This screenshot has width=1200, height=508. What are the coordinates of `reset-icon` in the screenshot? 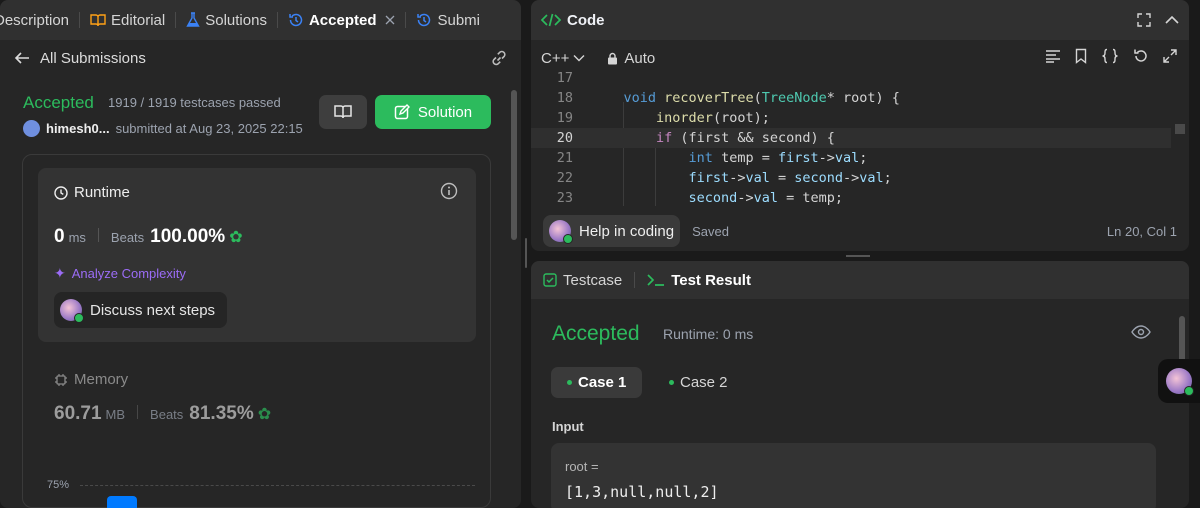 It's located at (1141, 56).